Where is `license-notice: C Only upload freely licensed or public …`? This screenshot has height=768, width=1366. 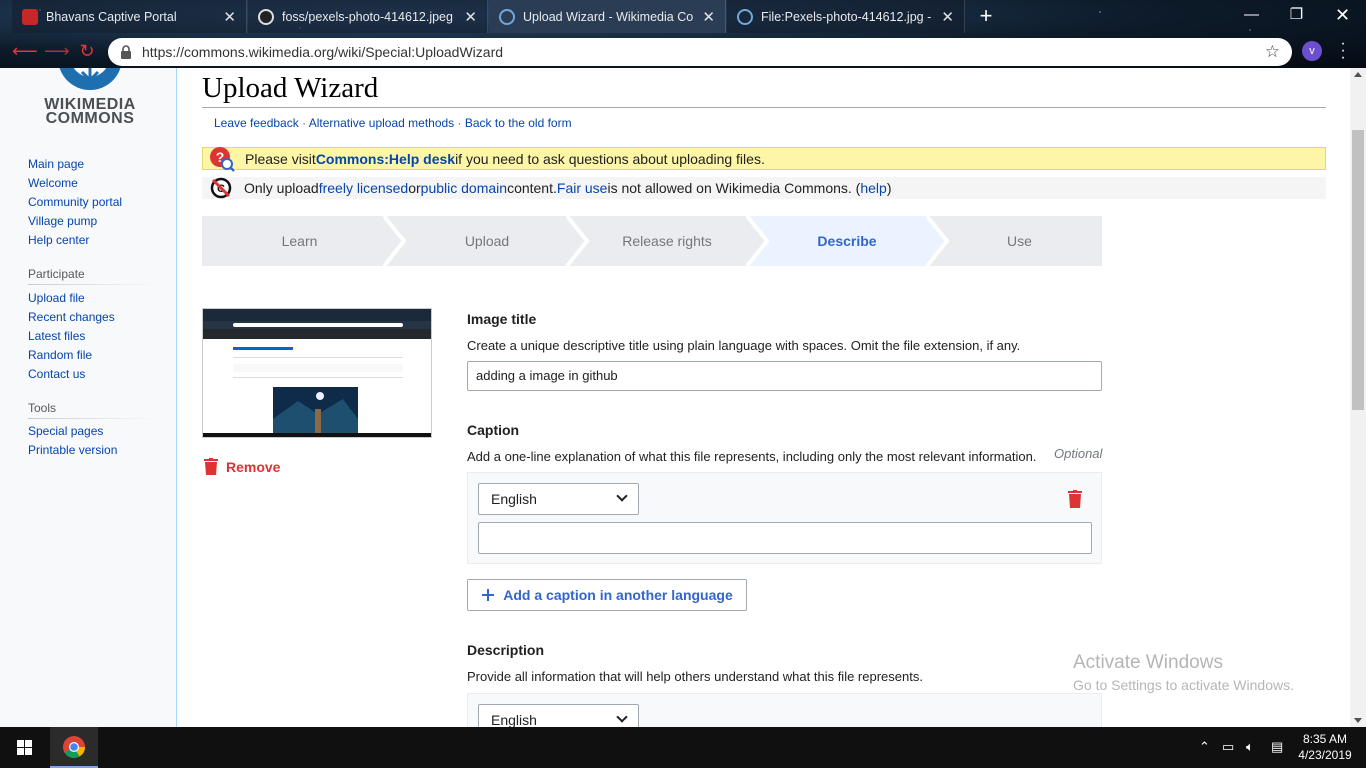 license-notice: C Only upload freely licensed or public … is located at coordinates (764, 188).